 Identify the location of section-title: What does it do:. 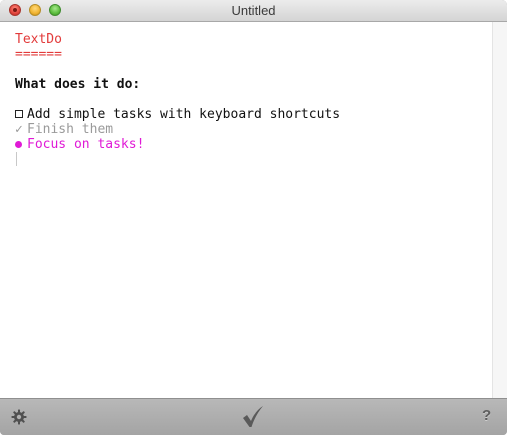
(78, 84).